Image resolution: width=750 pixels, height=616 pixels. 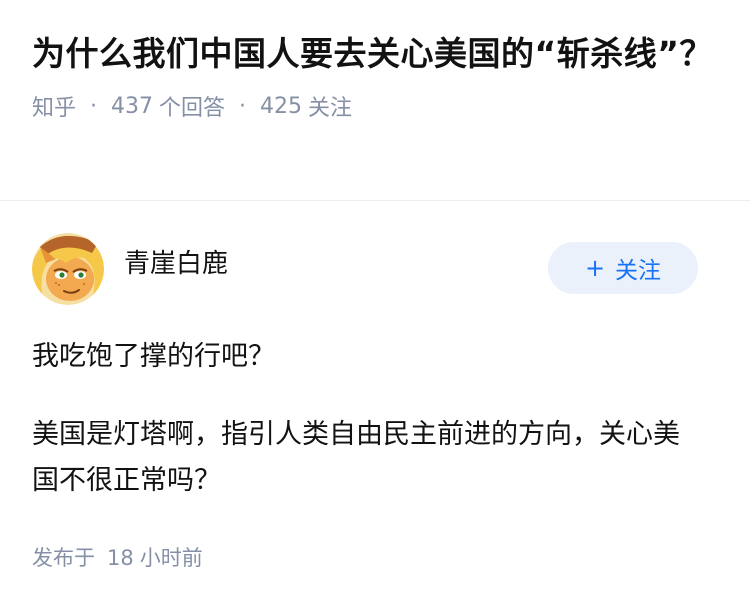 I want to click on answer-paragraph: 美国是灯塔啊，指引人类自由民主前进的方向，关心美国不很正常吗？, so click(x=356, y=457).